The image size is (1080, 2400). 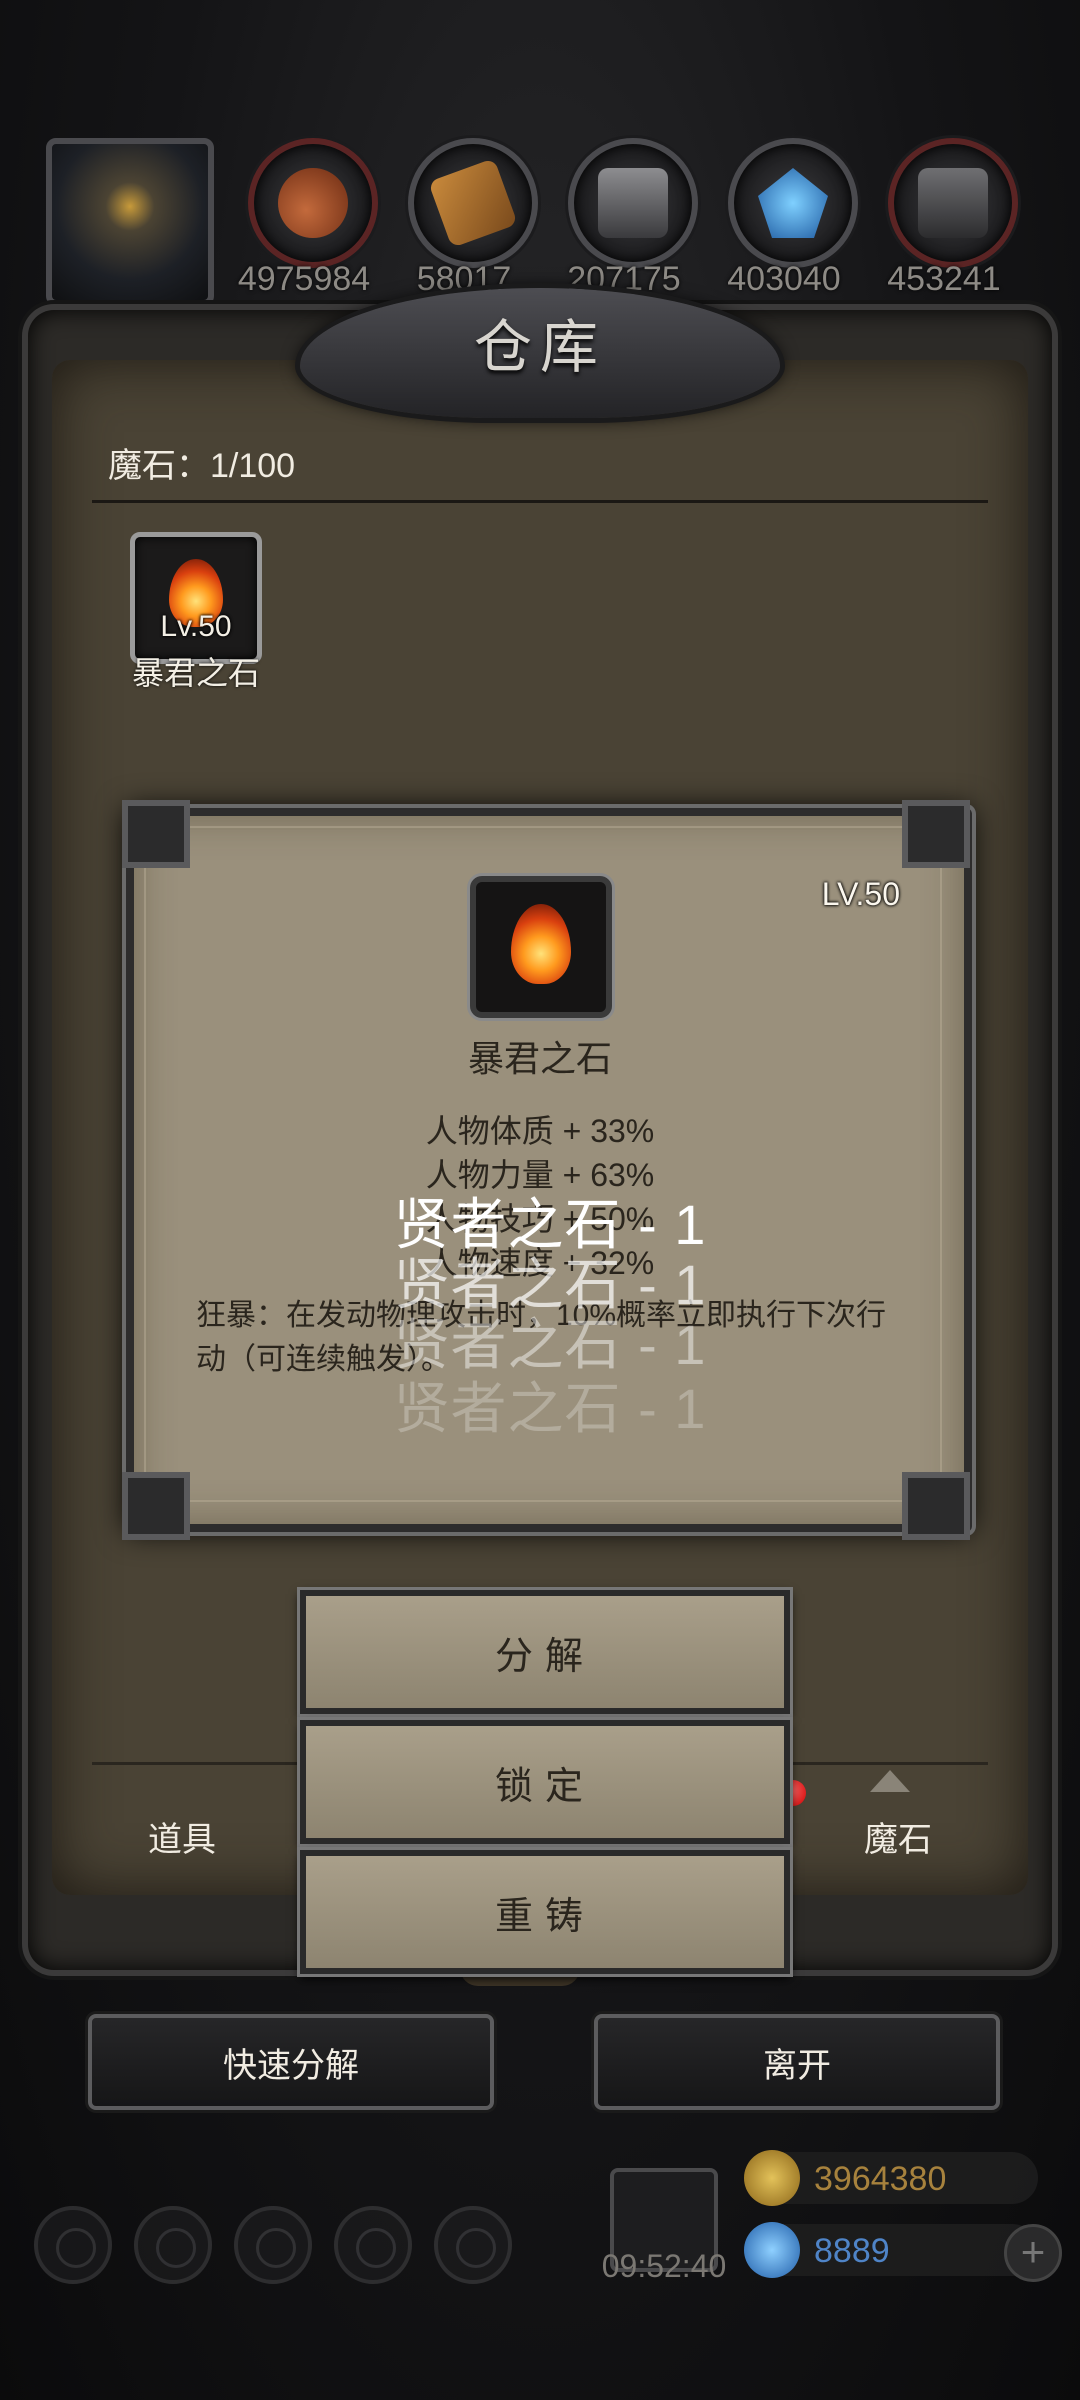 What do you see at coordinates (73, 2245) in the screenshot?
I see `settings-icon` at bounding box center [73, 2245].